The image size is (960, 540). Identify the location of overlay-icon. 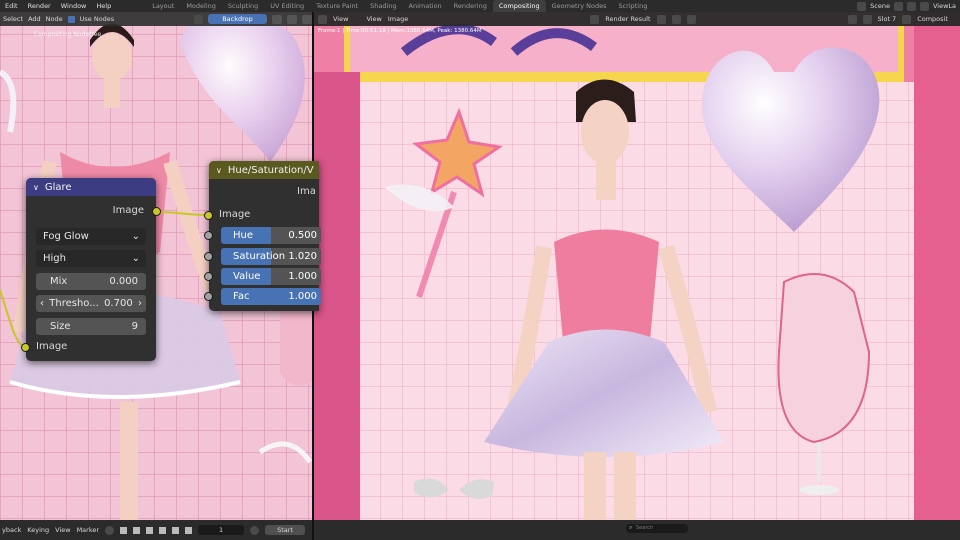
(852, 19).